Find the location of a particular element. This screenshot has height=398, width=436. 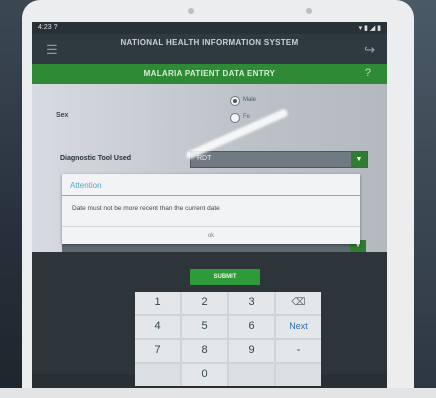

key-9: 9 is located at coordinates (251, 351).